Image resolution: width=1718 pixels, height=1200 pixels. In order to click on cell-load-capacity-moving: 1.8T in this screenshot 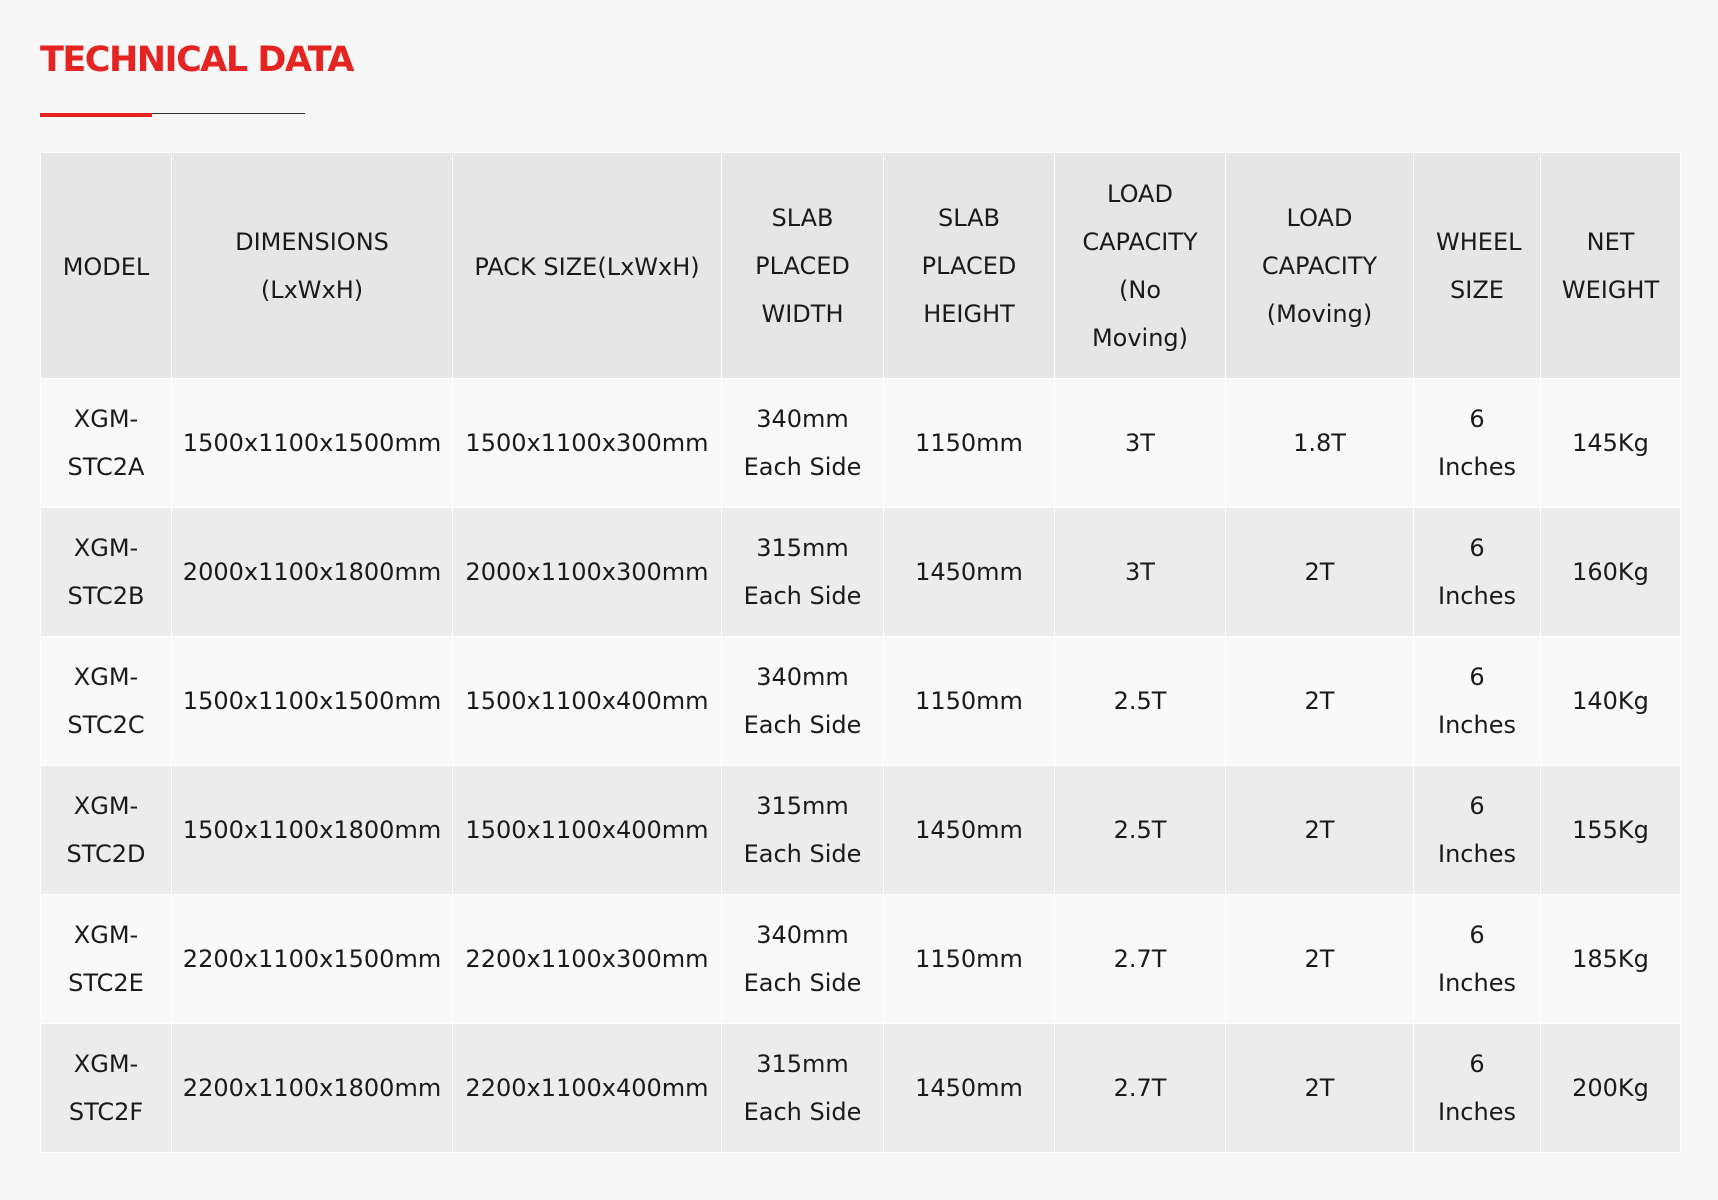, I will do `click(1319, 443)`.